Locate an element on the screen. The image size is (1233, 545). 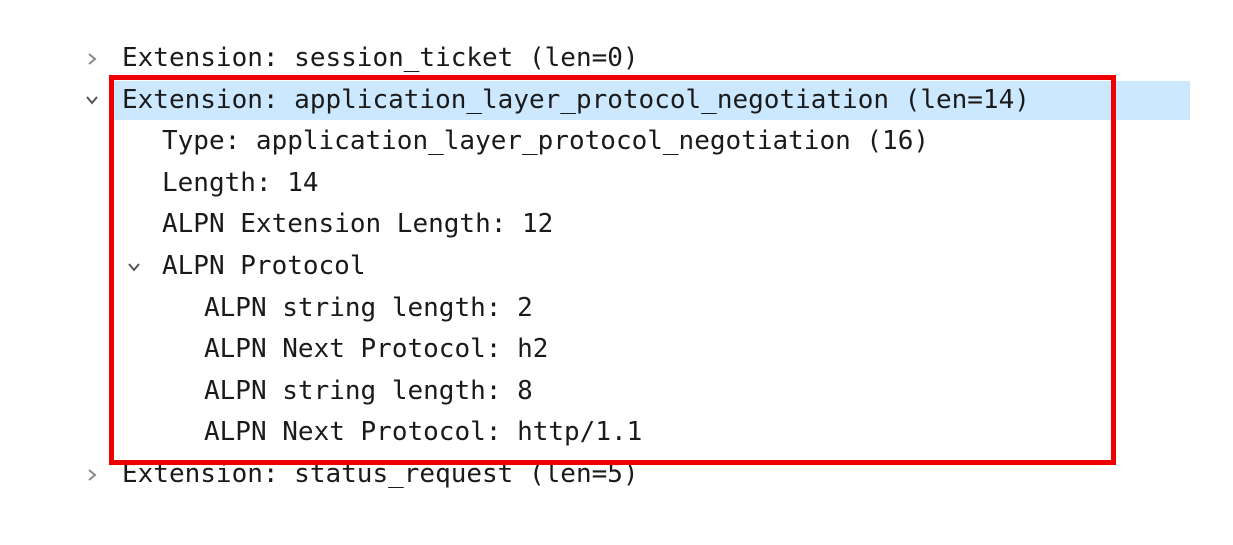
tree-item-alpn-next-protocol: ALPN Next Protocol: h2 is located at coordinates (616, 350).